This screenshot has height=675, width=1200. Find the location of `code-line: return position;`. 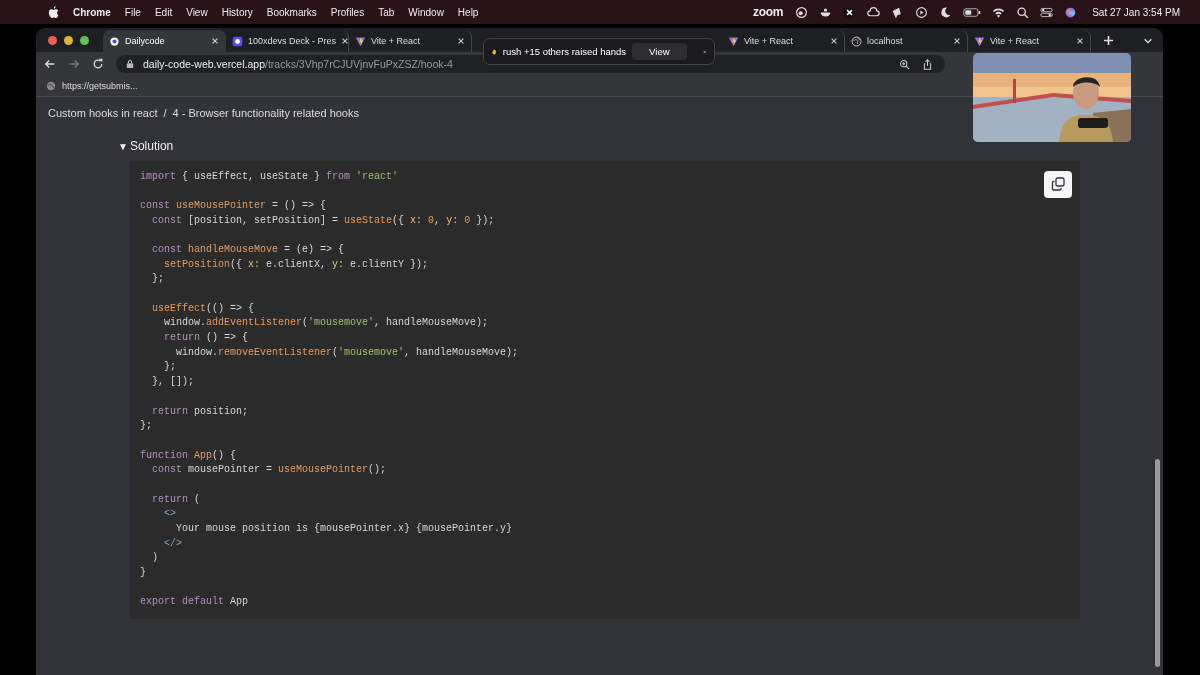

code-line: return position; is located at coordinates (200, 411).